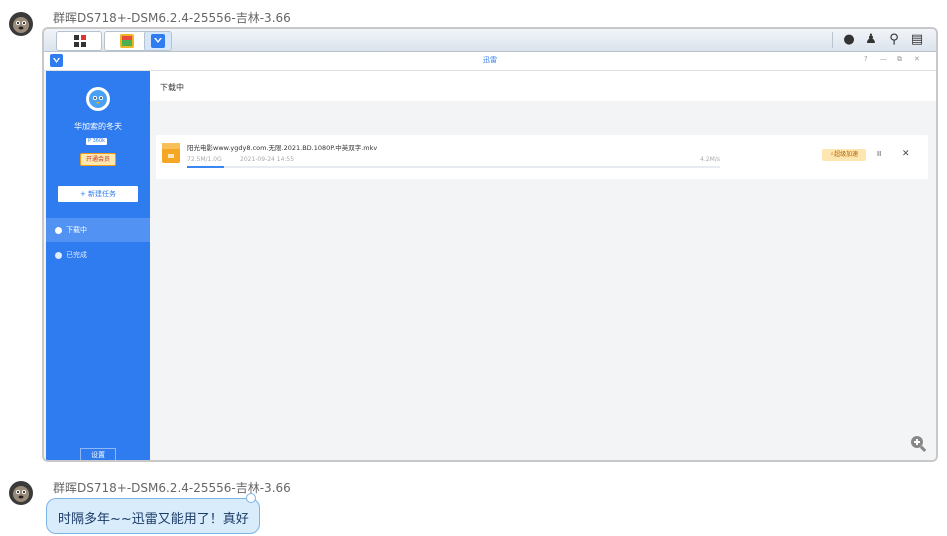 The width and height of the screenshot is (947, 536). Describe the element at coordinates (899, 59) in the screenshot. I see `restore-button: ⧉` at that location.